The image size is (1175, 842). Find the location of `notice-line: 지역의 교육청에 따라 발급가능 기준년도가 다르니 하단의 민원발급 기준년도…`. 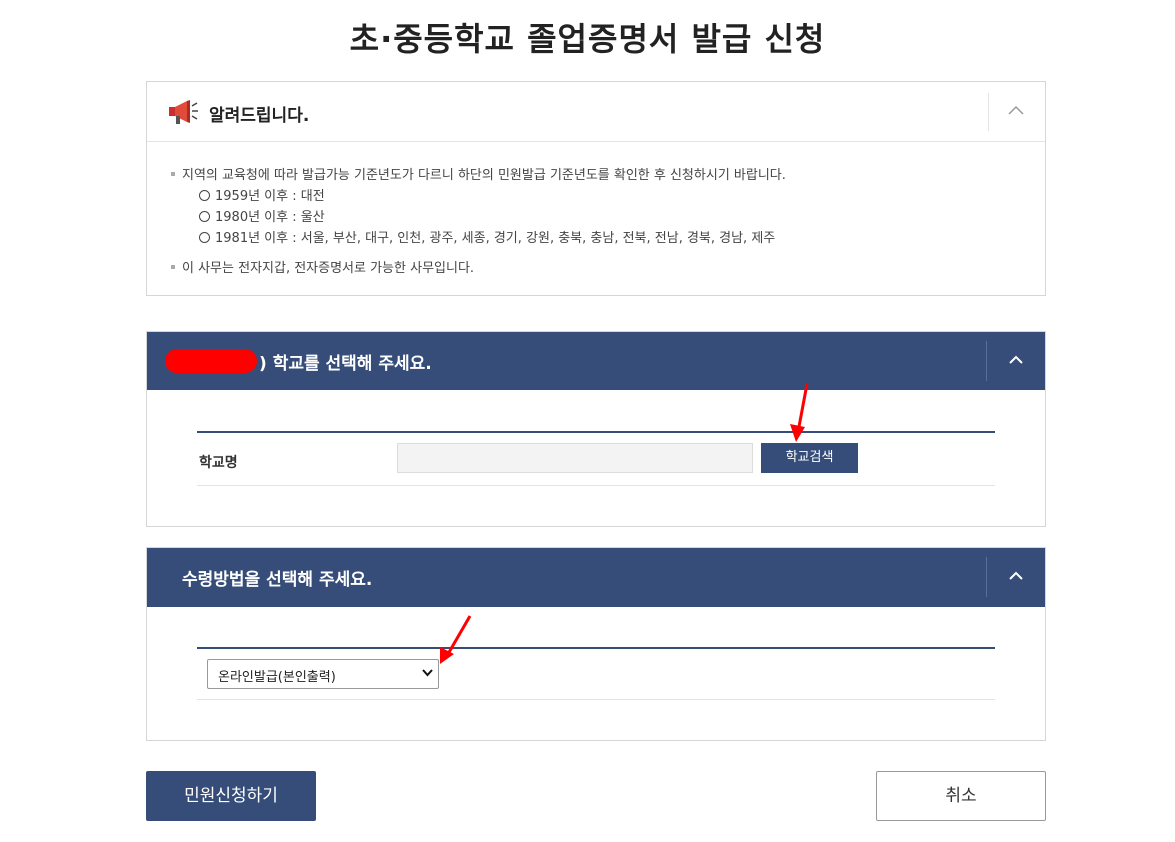

notice-line: 지역의 교육청에 따라 발급가능 기준년도가 다르니 하단의 민원발급 기준년도… is located at coordinates (478, 173).